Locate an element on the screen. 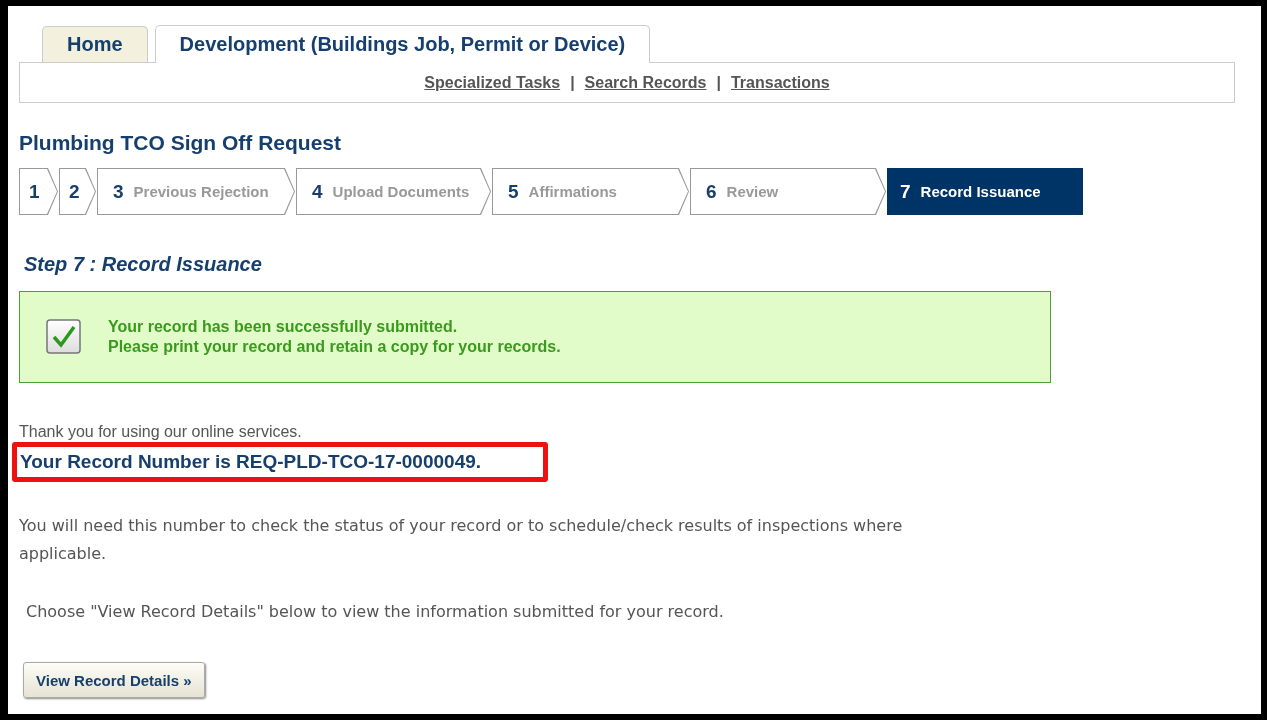  step-number: 4 is located at coordinates (317, 191).